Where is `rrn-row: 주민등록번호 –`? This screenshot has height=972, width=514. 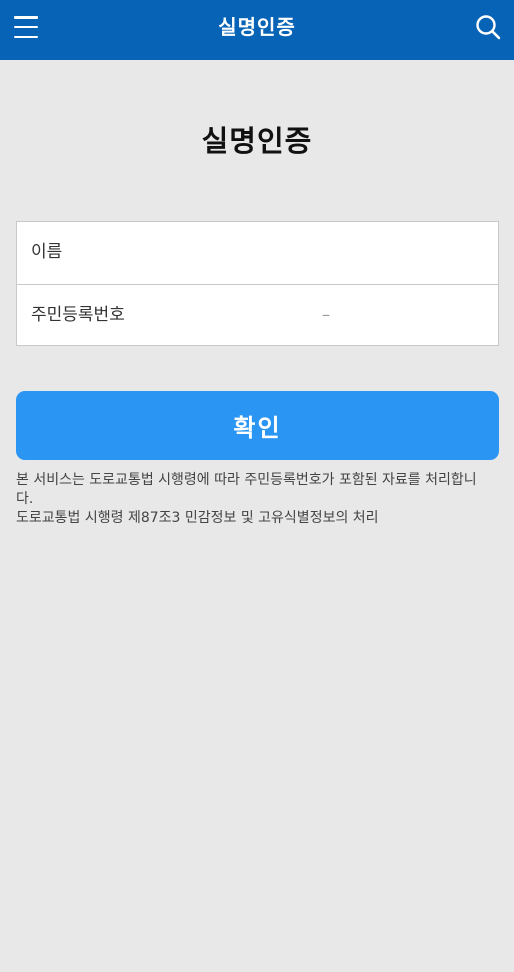 rrn-row: 주민등록번호 – is located at coordinates (257, 315).